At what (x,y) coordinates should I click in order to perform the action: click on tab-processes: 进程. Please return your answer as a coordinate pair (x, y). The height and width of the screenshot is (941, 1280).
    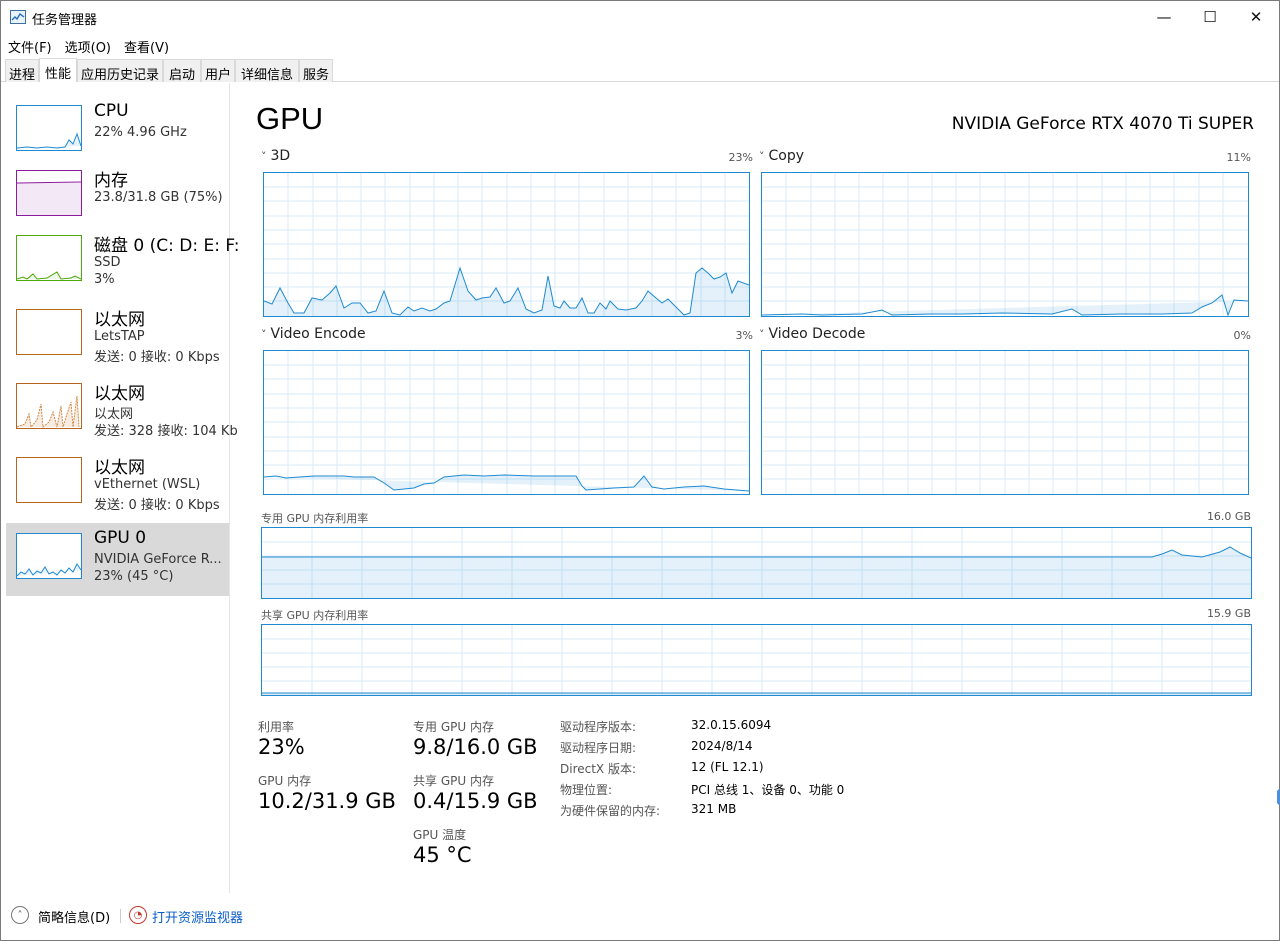
    Looking at the image, I should click on (22, 71).